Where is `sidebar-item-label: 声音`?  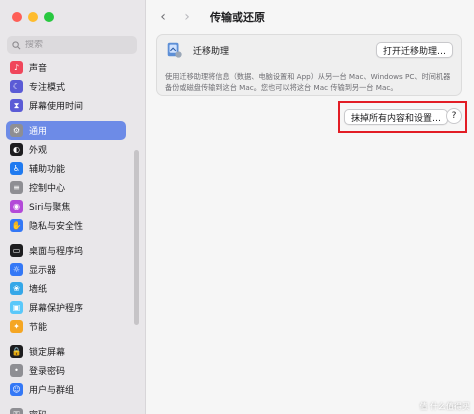
sidebar-item-label: 声音 is located at coordinates (38, 69).